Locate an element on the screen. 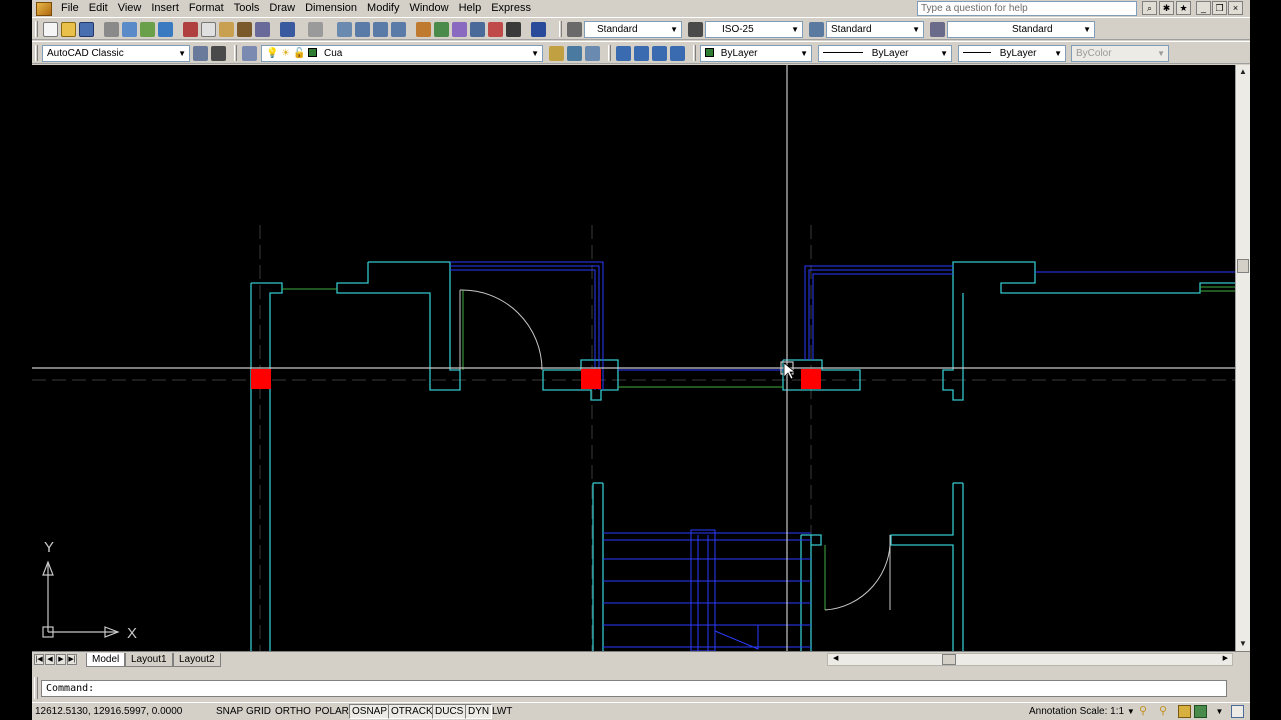 The image size is (1281, 720). multileader-style-dropdown: Standard ▼ is located at coordinates (1021, 29).